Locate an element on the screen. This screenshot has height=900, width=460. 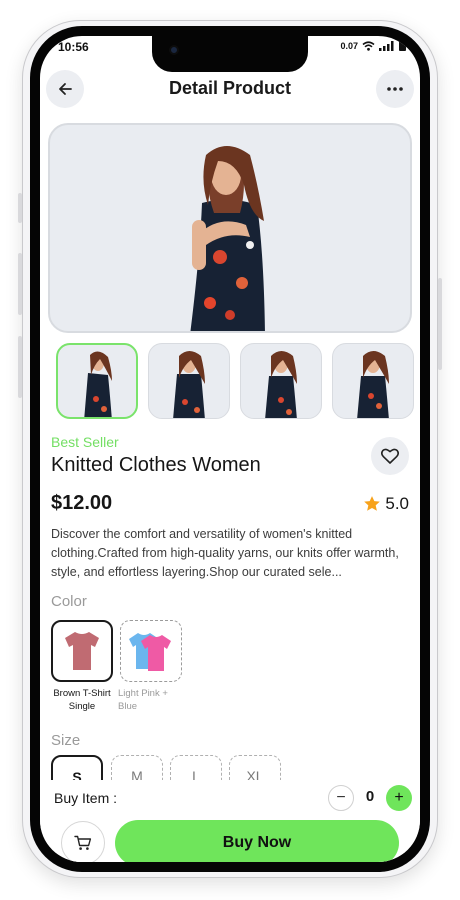
camera-notch is located at coordinates (230, 54).